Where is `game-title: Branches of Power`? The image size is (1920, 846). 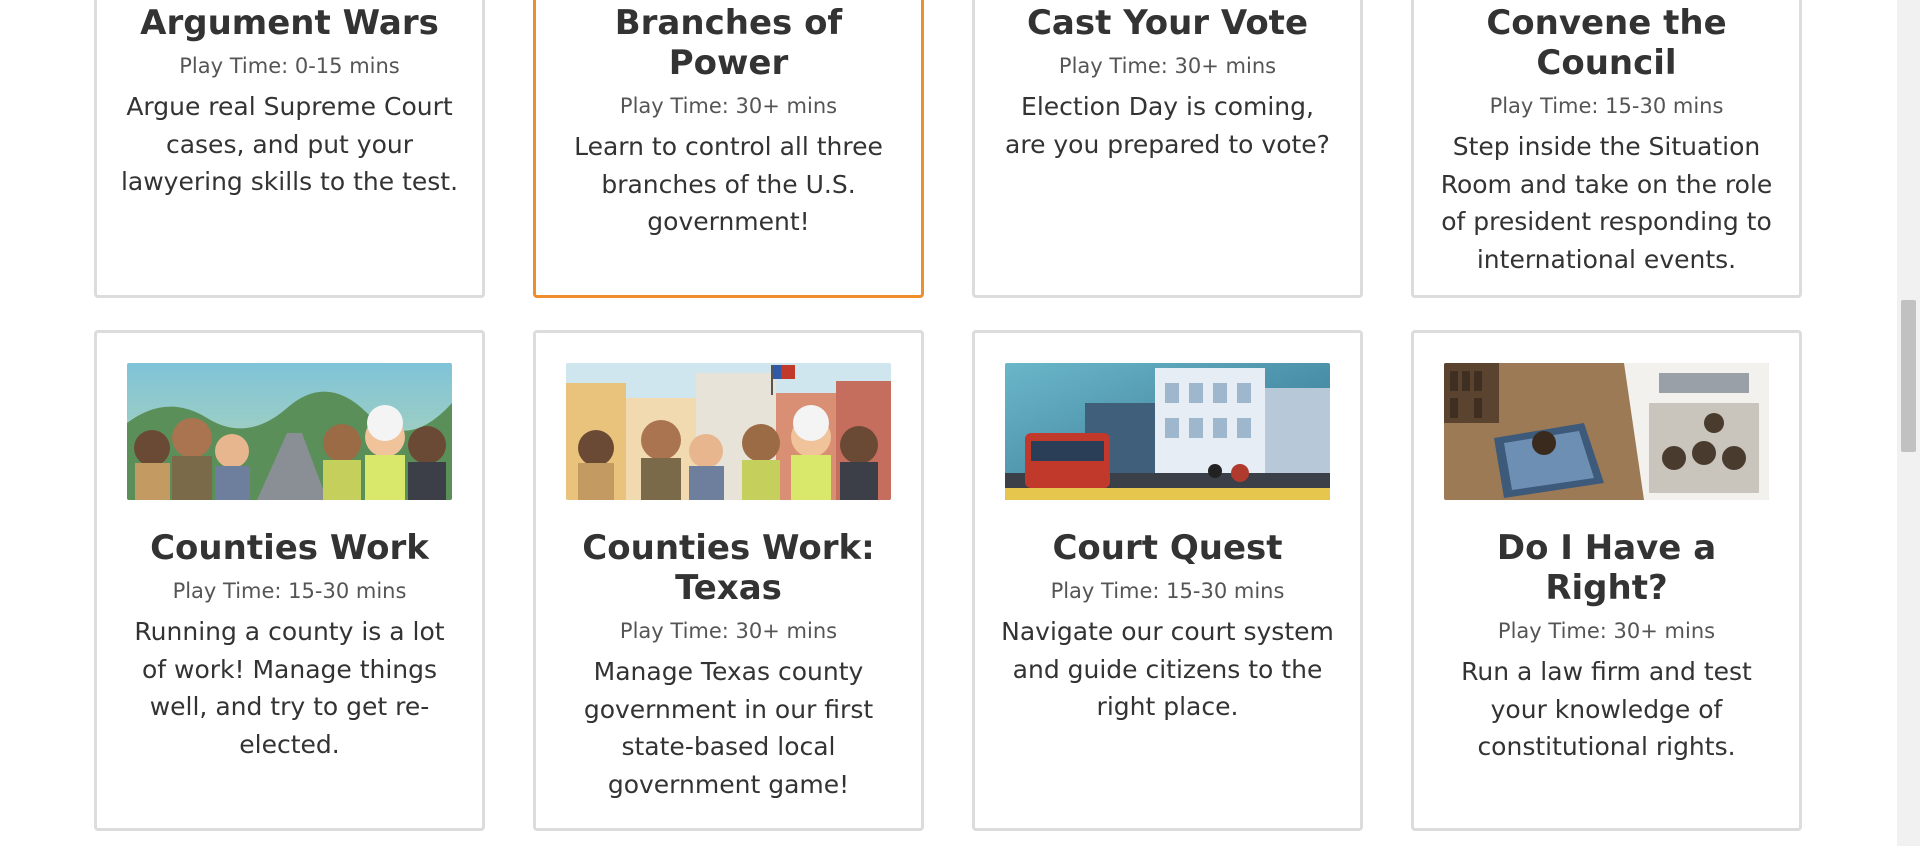 game-title: Branches of Power is located at coordinates (728, 43).